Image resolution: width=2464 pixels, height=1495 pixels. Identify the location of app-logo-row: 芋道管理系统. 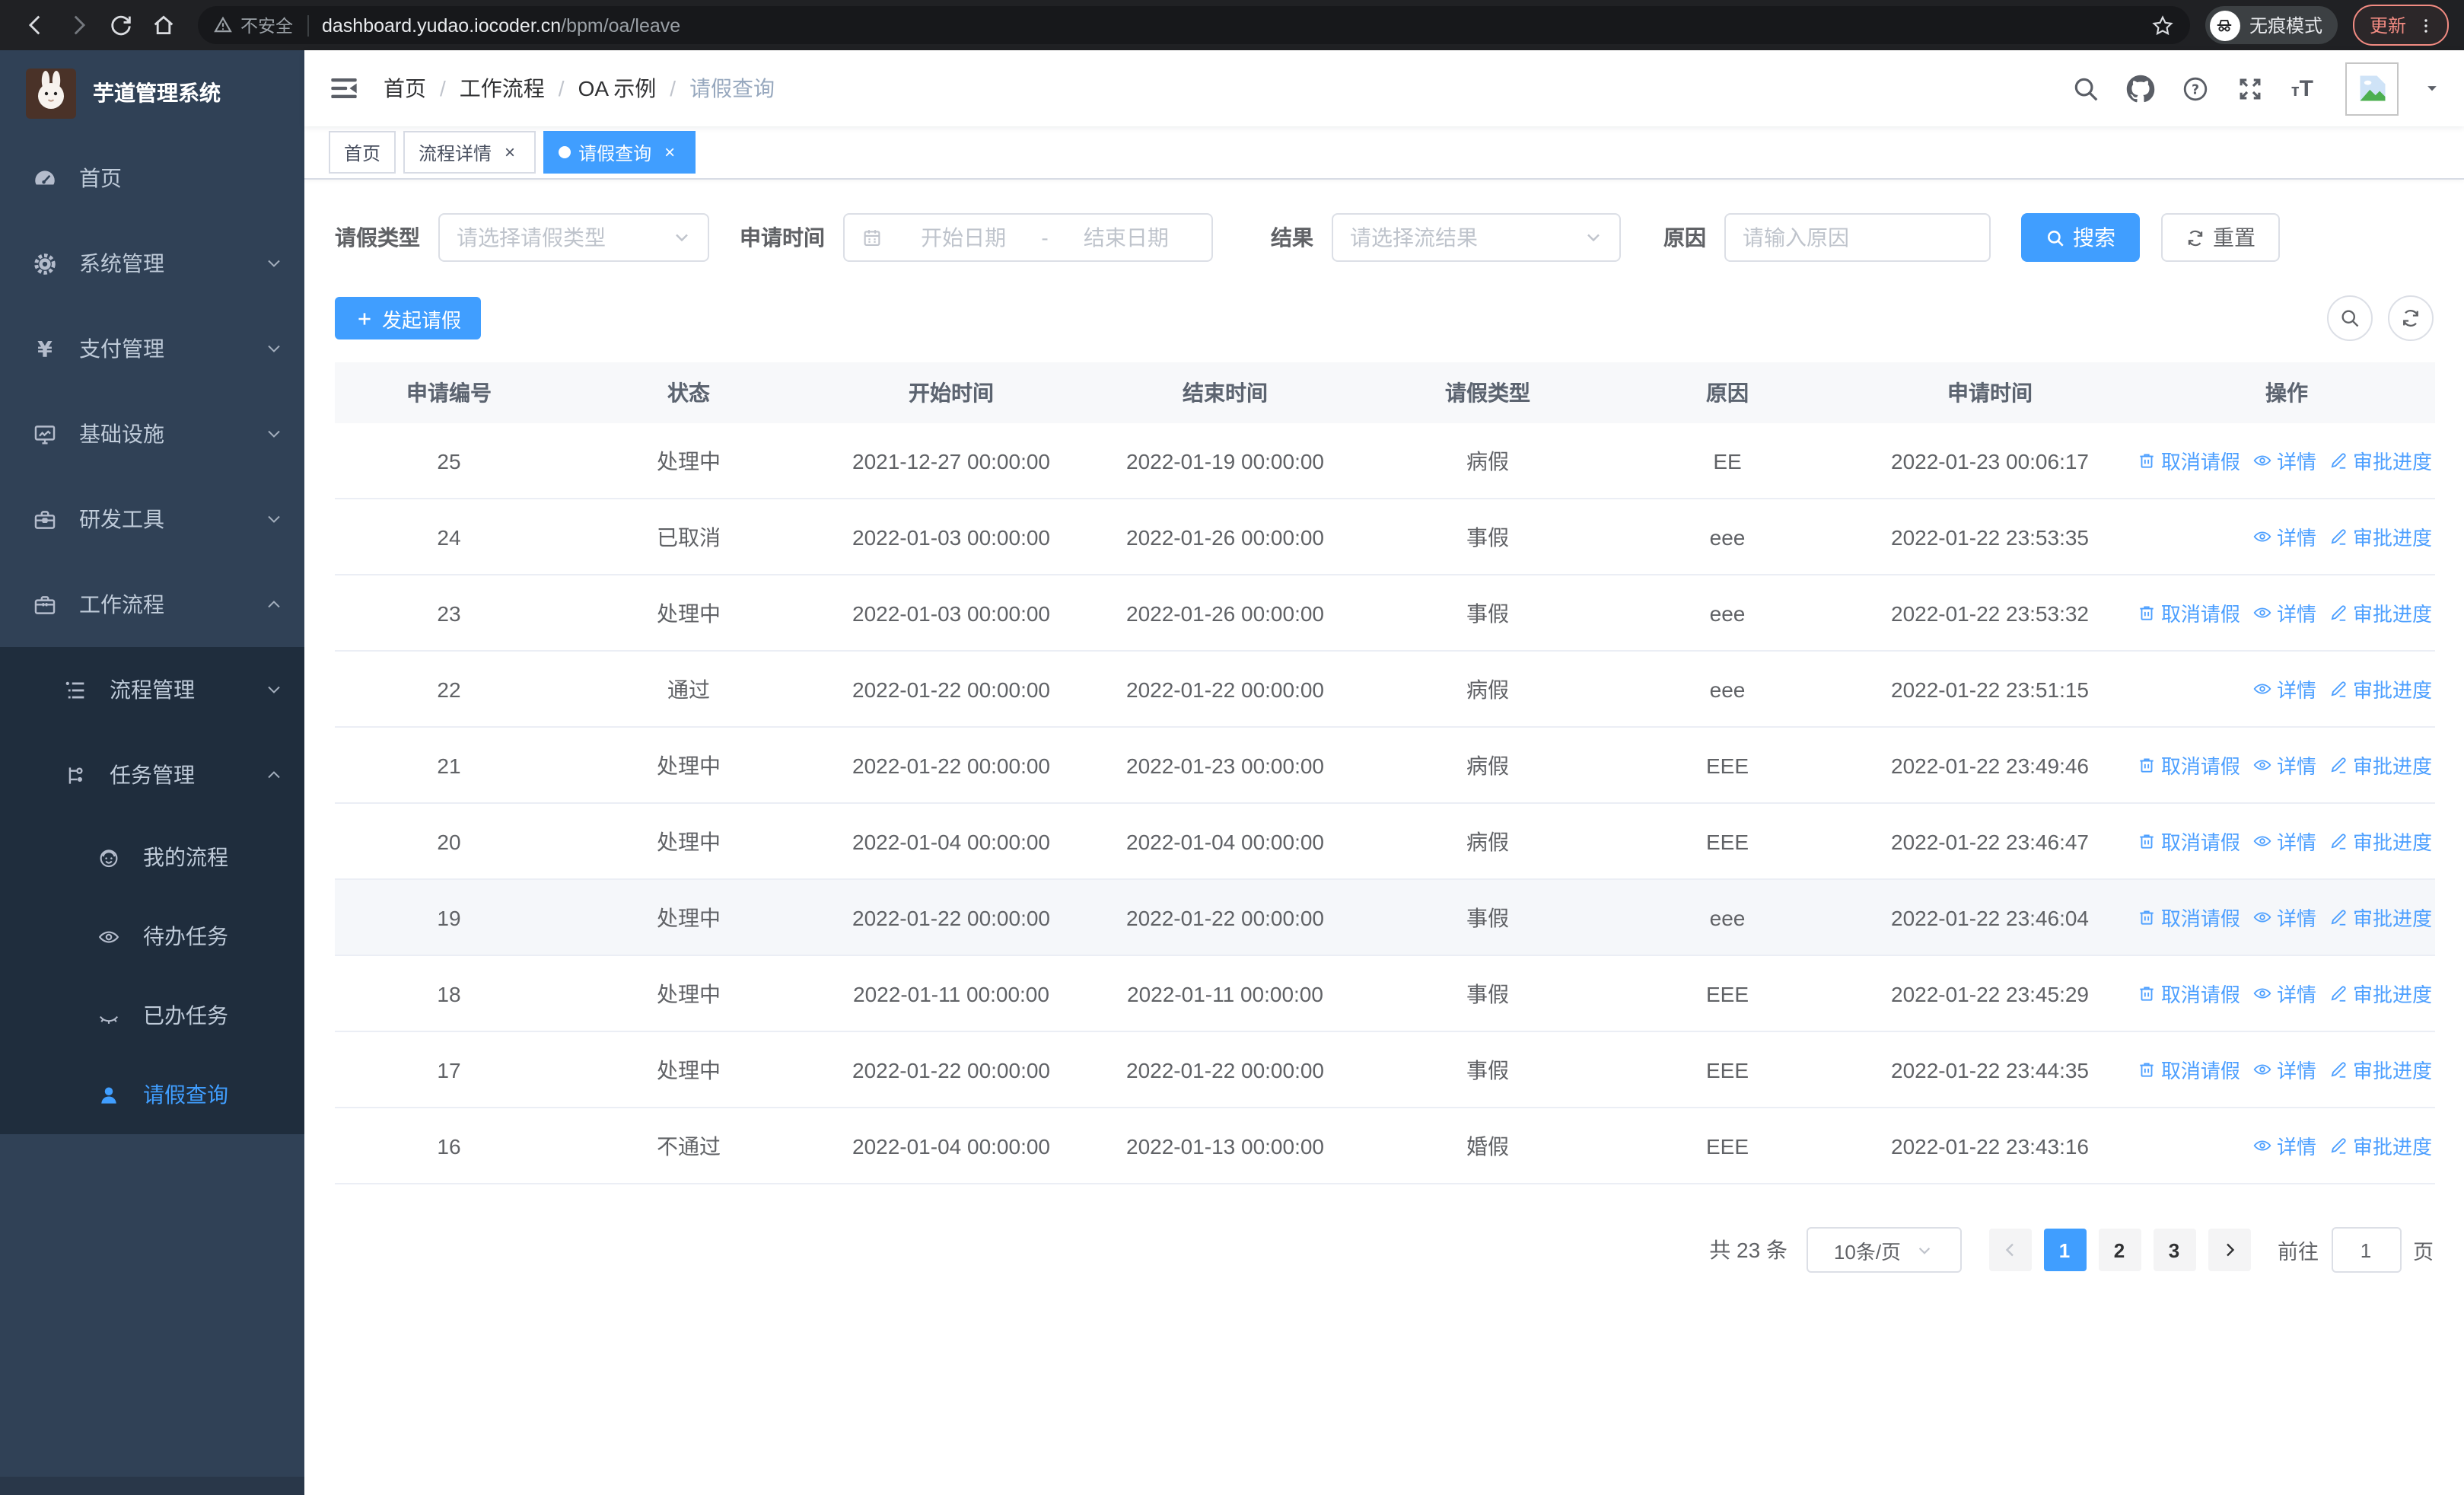
(152, 93).